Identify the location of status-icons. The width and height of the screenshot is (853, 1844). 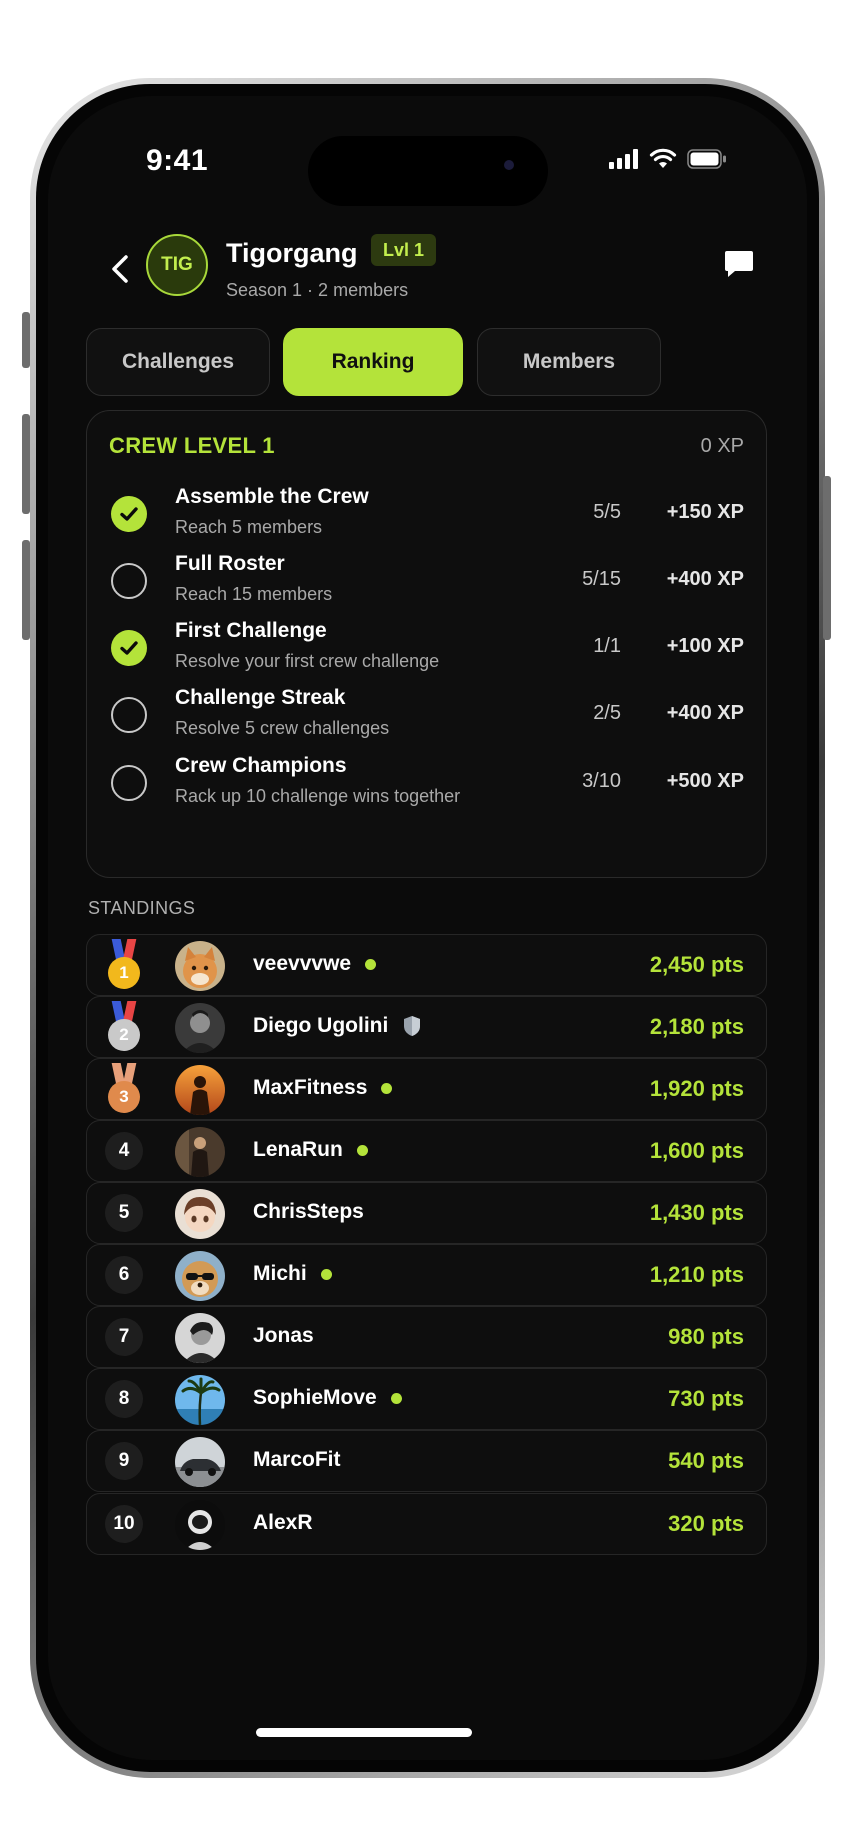
(668, 159).